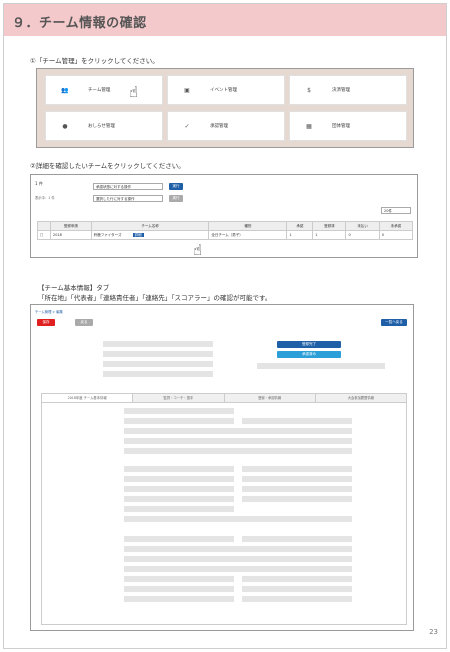 The height and width of the screenshot is (652, 450). I want to click on filter-select-2: 選択した行に対する操作, so click(128, 198).